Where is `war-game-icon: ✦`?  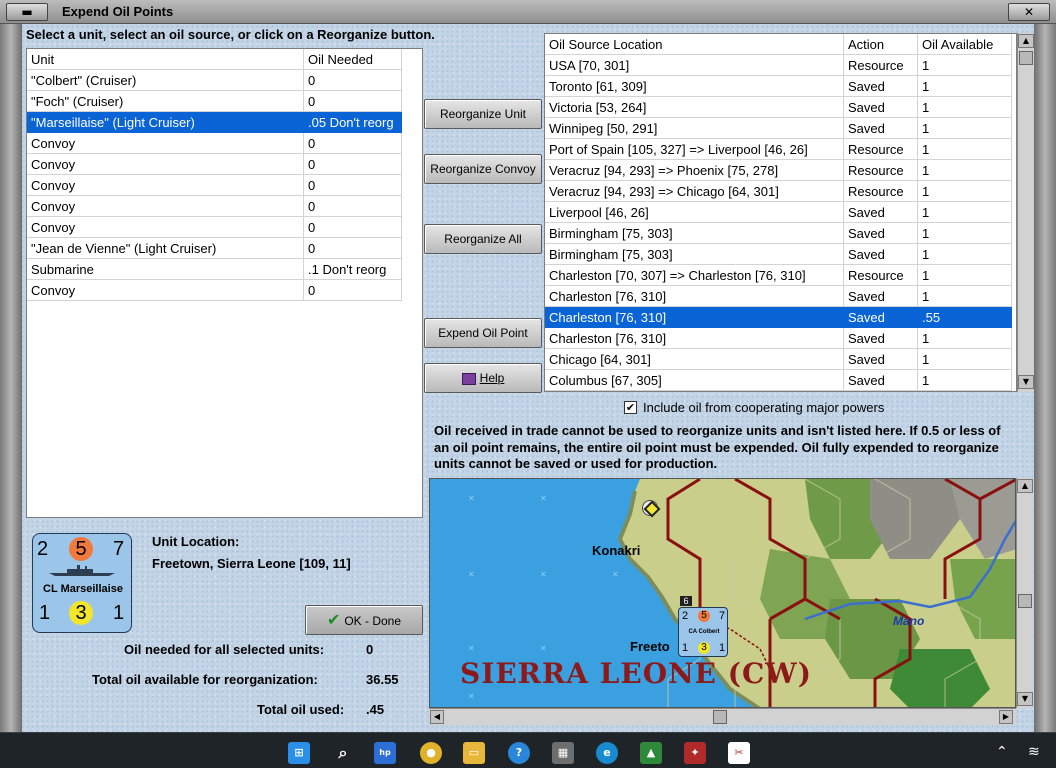 war-game-icon: ✦ is located at coordinates (695, 753).